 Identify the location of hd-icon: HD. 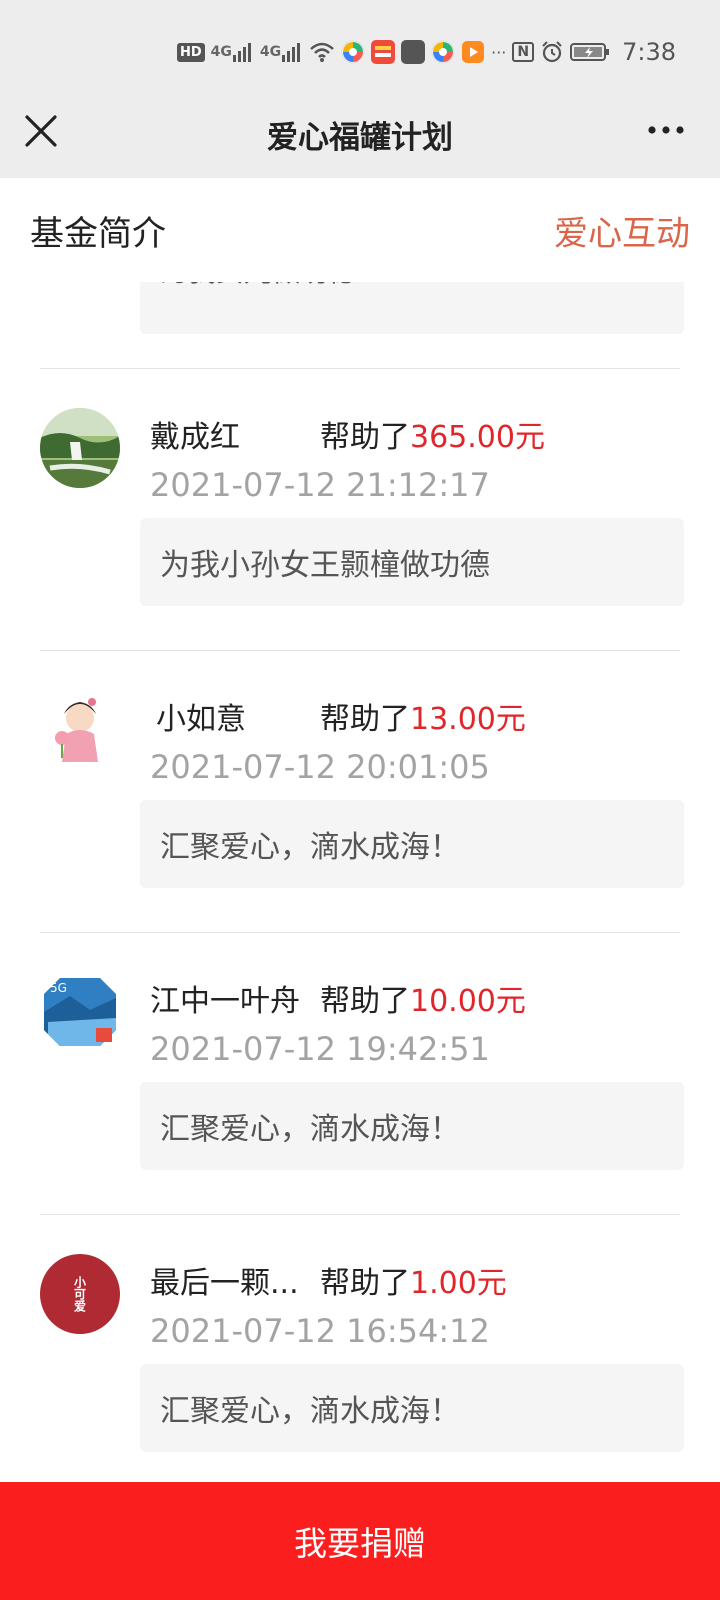
(190, 52).